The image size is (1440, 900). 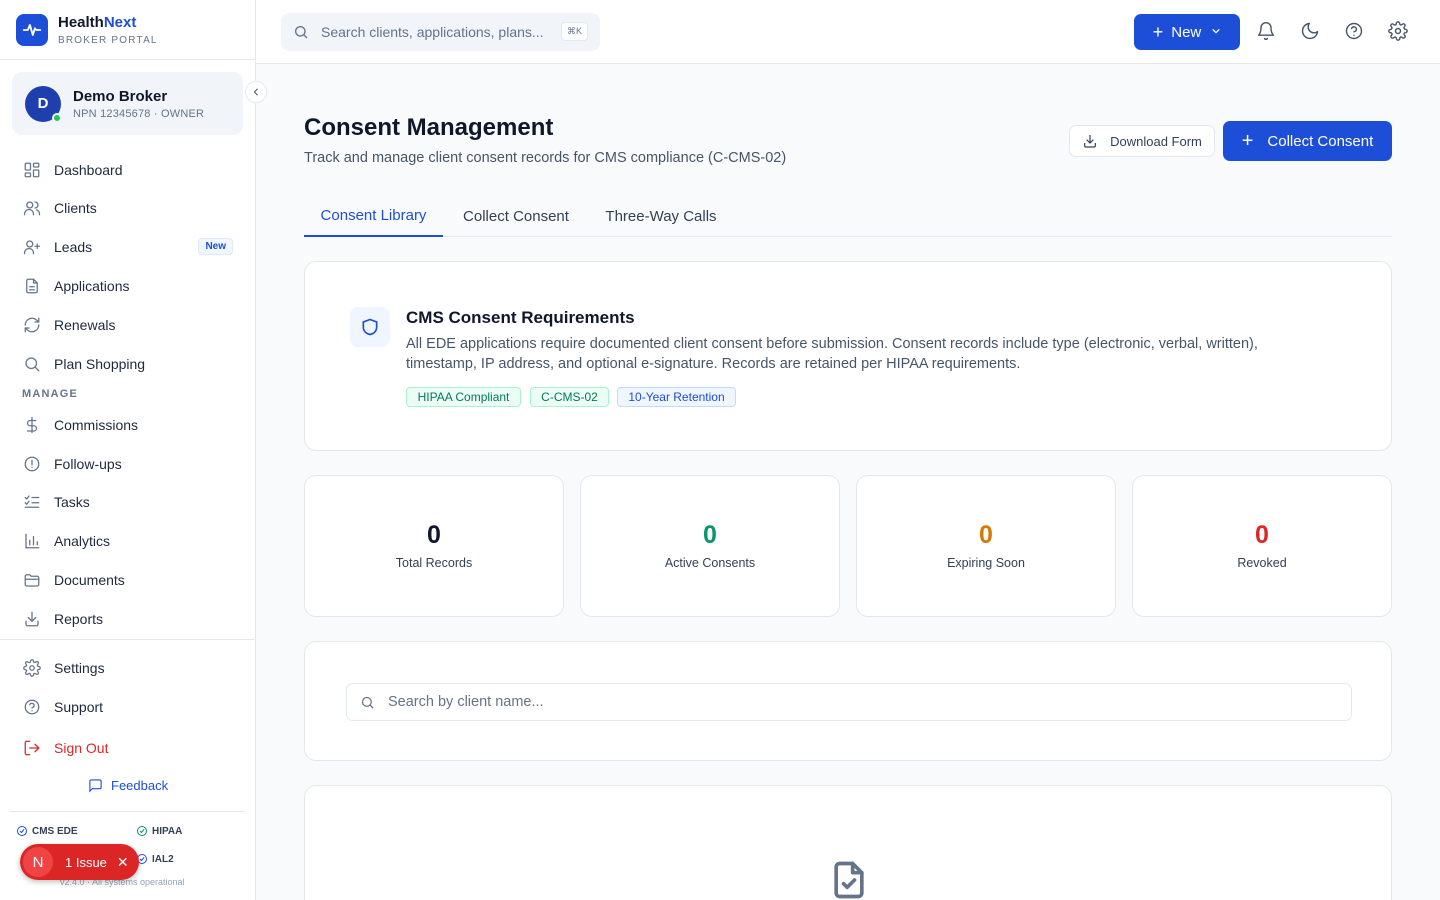 What do you see at coordinates (127, 364) in the screenshot?
I see `nav-plan-shopping: Plan Shopping` at bounding box center [127, 364].